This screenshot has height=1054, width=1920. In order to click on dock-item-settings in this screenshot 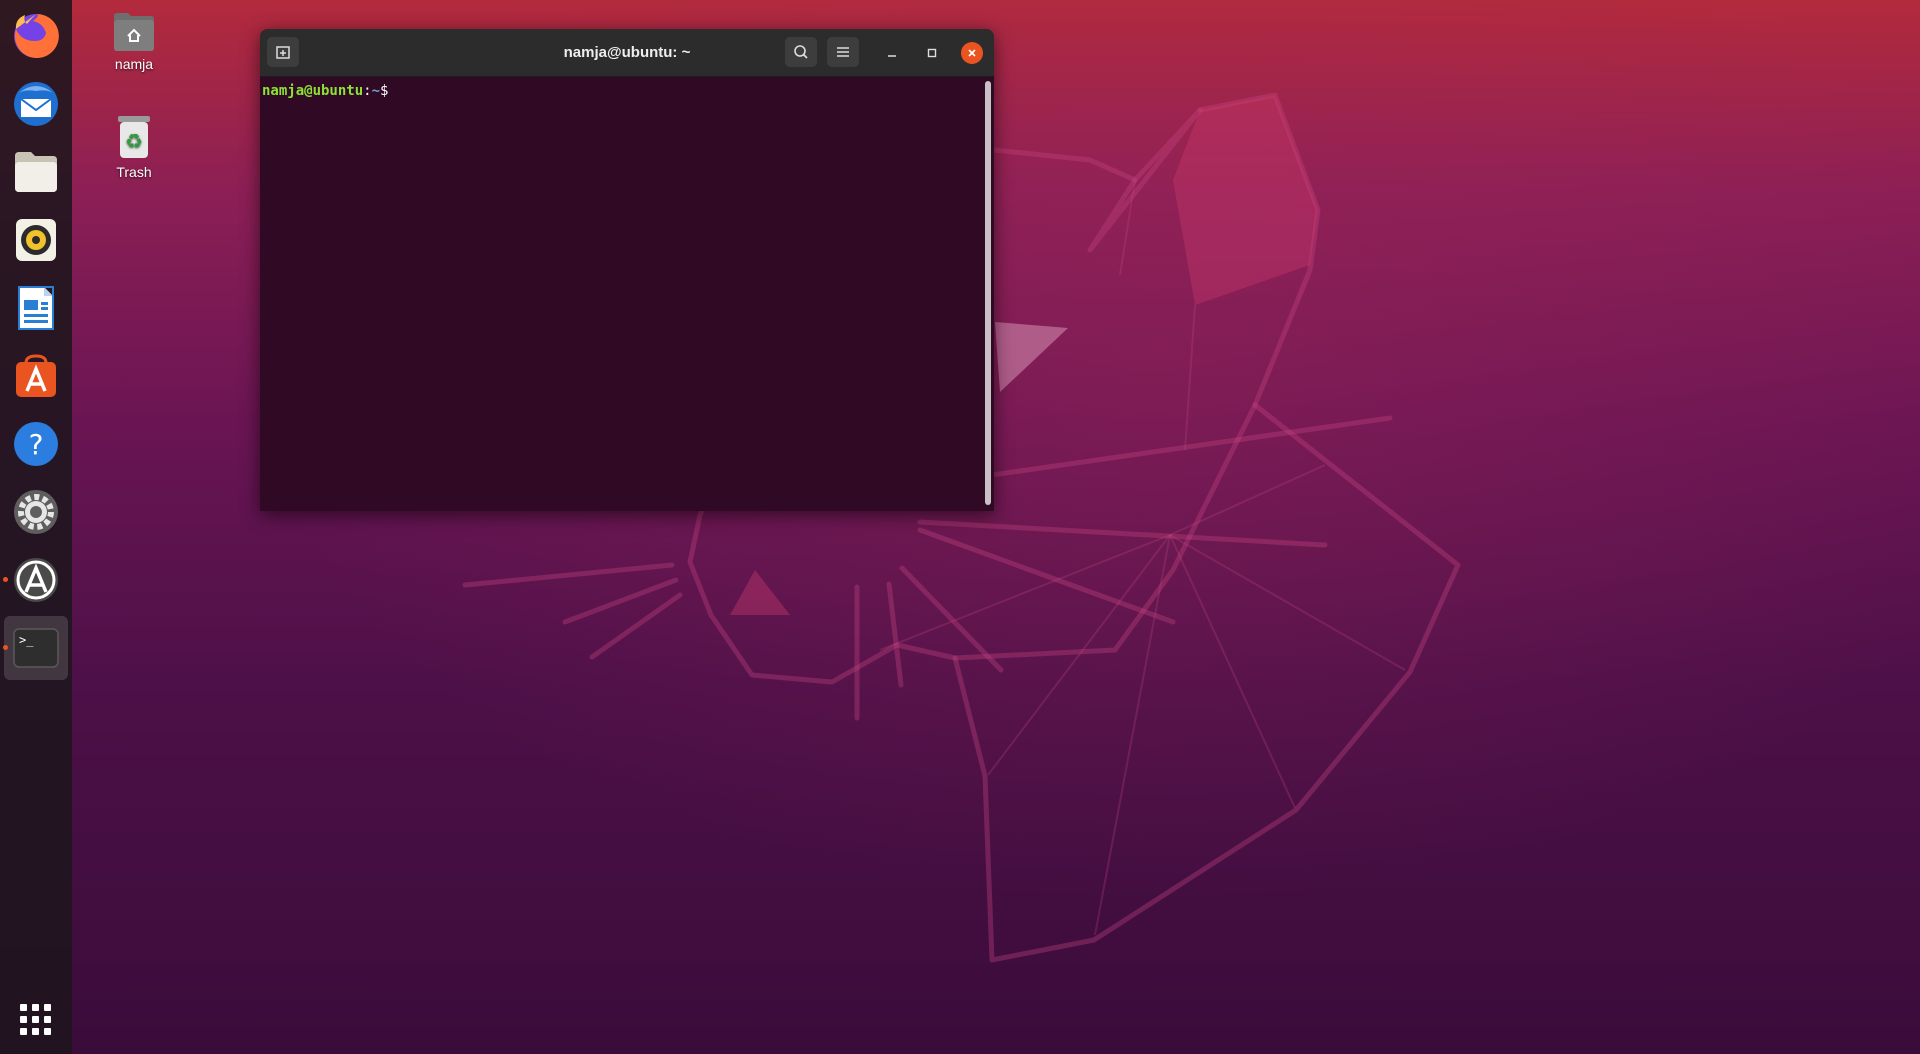, I will do `click(36, 512)`.